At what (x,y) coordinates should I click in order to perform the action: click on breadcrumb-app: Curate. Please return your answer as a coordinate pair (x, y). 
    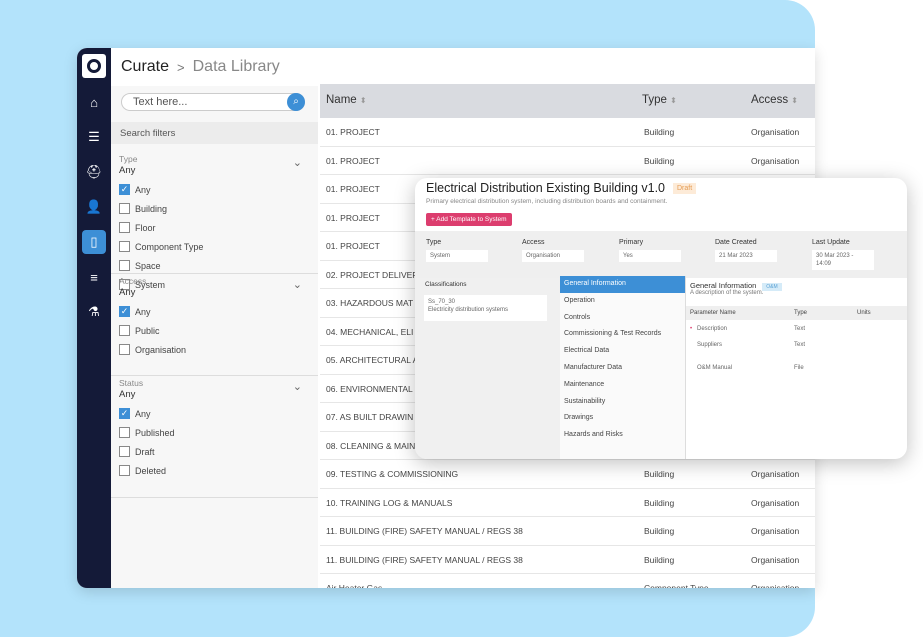
    Looking at the image, I should click on (145, 67).